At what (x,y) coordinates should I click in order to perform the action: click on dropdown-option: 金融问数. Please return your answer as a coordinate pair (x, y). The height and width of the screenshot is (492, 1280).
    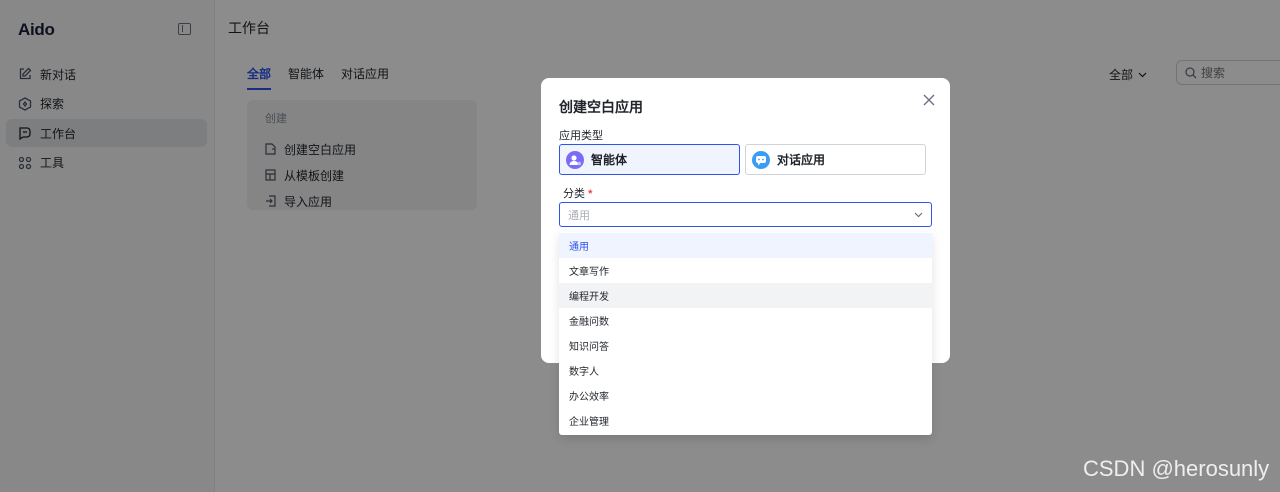
    Looking at the image, I should click on (745, 320).